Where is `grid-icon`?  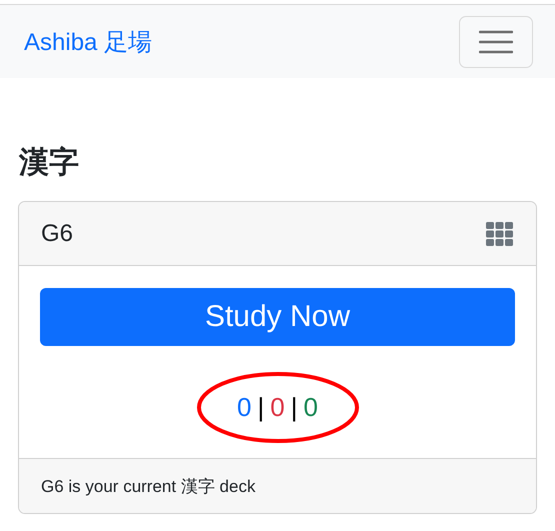 grid-icon is located at coordinates (499, 234).